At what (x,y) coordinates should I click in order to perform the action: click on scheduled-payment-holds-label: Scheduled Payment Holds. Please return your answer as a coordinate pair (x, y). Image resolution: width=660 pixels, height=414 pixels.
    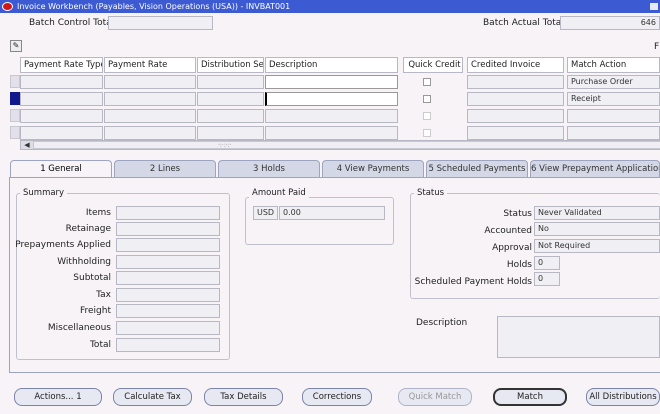
    Looking at the image, I should click on (473, 282).